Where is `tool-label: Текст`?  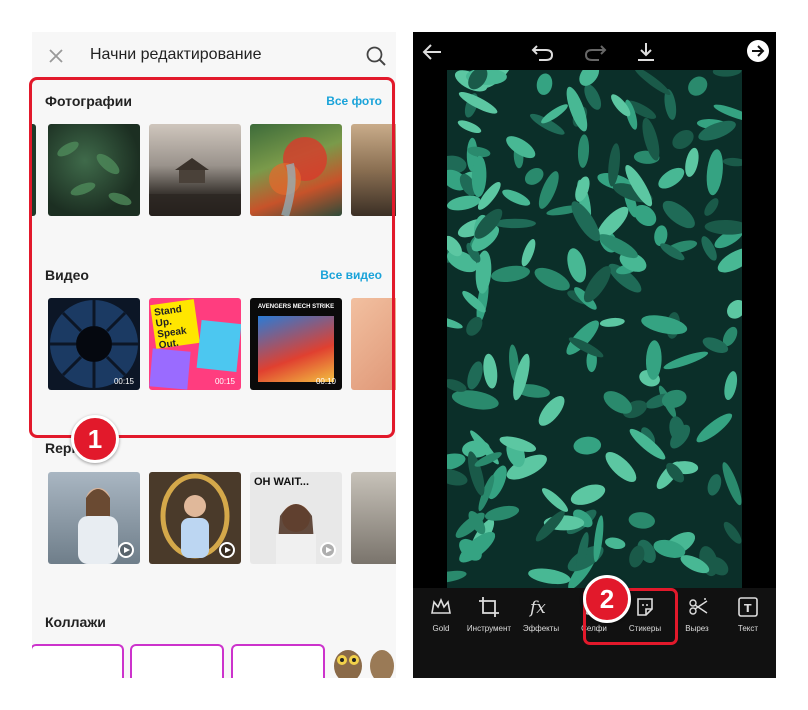
tool-label: Текст is located at coordinates (748, 628).